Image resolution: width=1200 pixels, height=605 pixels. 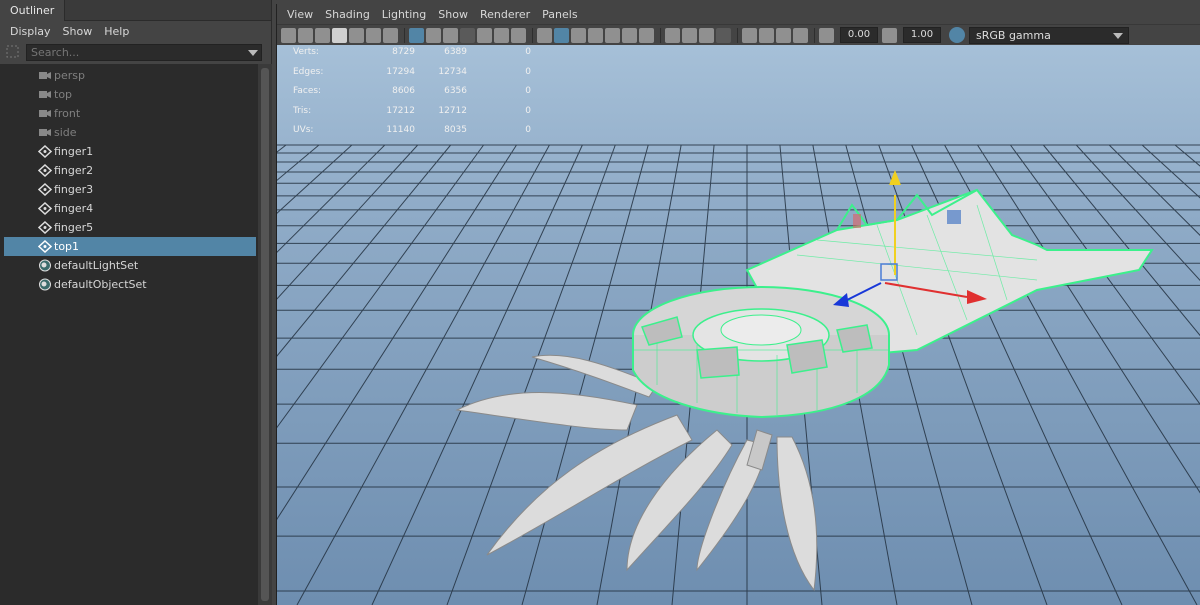 What do you see at coordinates (859, 35) in the screenshot?
I see `exposure-field: 0.00` at bounding box center [859, 35].